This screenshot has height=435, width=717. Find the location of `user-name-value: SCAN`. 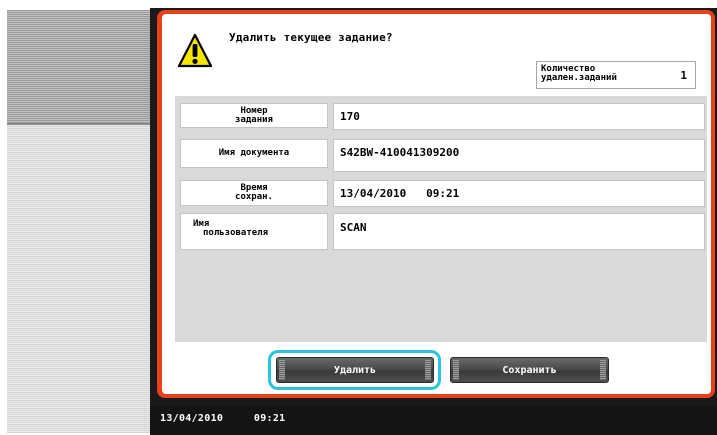

user-name-value: SCAN is located at coordinates (519, 231).